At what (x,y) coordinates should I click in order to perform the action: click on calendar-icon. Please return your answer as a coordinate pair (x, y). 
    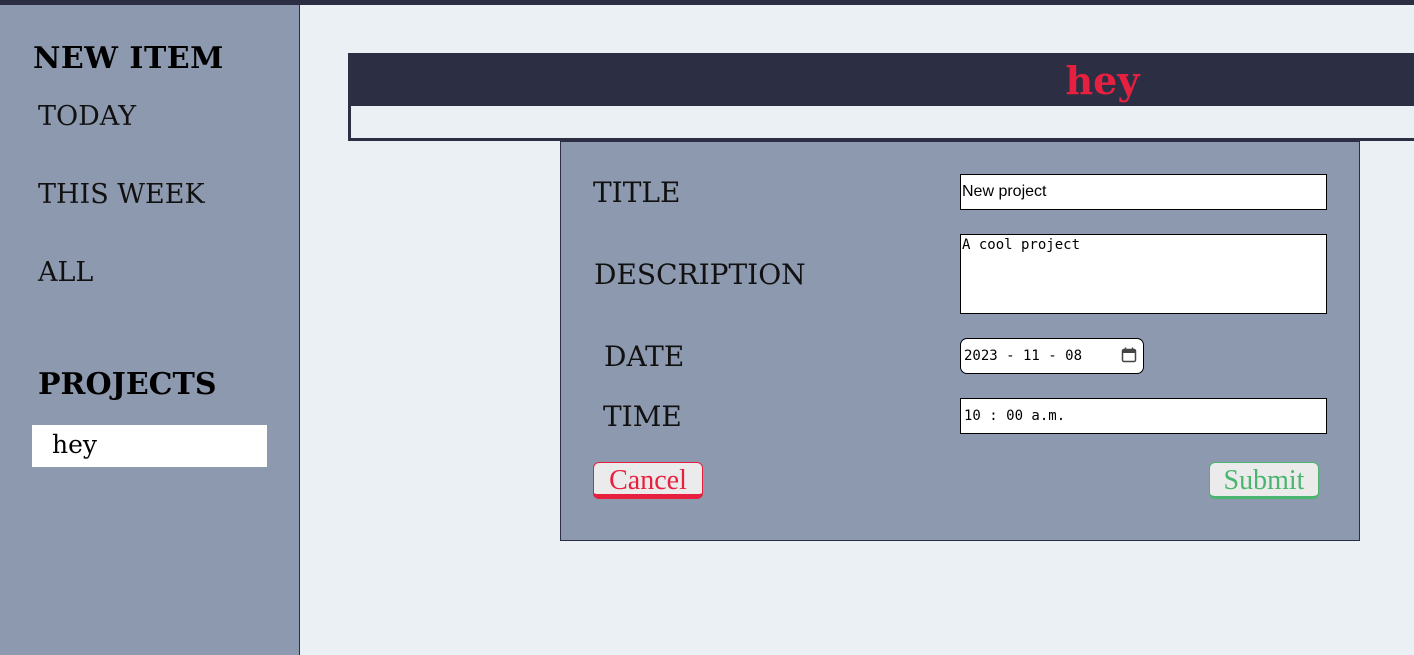
    Looking at the image, I should click on (1129, 355).